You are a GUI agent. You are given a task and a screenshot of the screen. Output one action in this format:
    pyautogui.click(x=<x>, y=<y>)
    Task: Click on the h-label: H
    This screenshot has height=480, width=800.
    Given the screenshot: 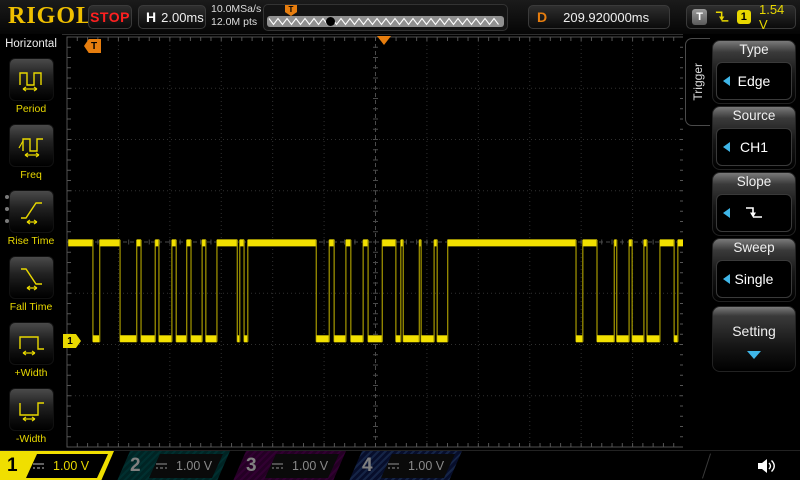 What is the action you would take?
    pyautogui.click(x=151, y=17)
    